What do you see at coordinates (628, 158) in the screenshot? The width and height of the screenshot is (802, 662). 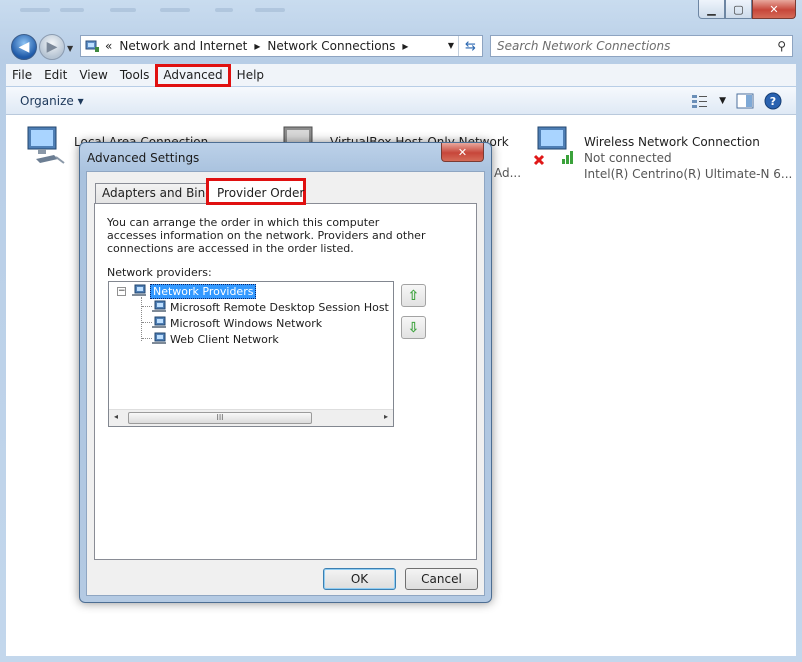 I see `connection-status: Not connected` at bounding box center [628, 158].